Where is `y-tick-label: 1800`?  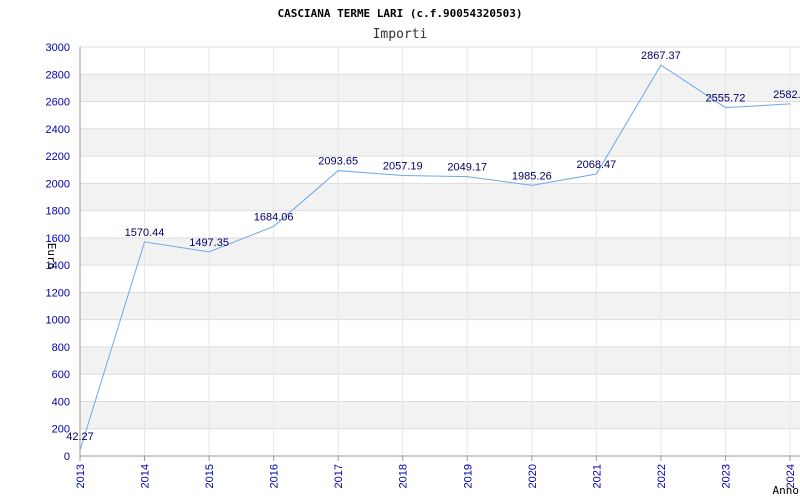 y-tick-label: 1800 is located at coordinates (58, 212).